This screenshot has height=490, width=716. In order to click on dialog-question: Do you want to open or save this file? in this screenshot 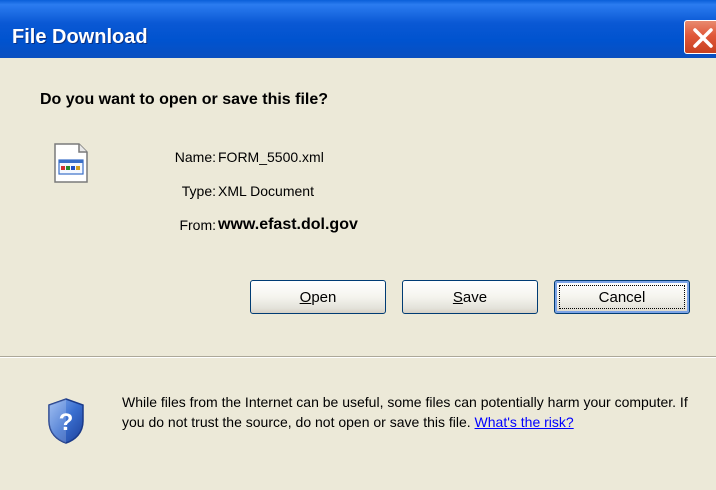, I will do `click(184, 99)`.